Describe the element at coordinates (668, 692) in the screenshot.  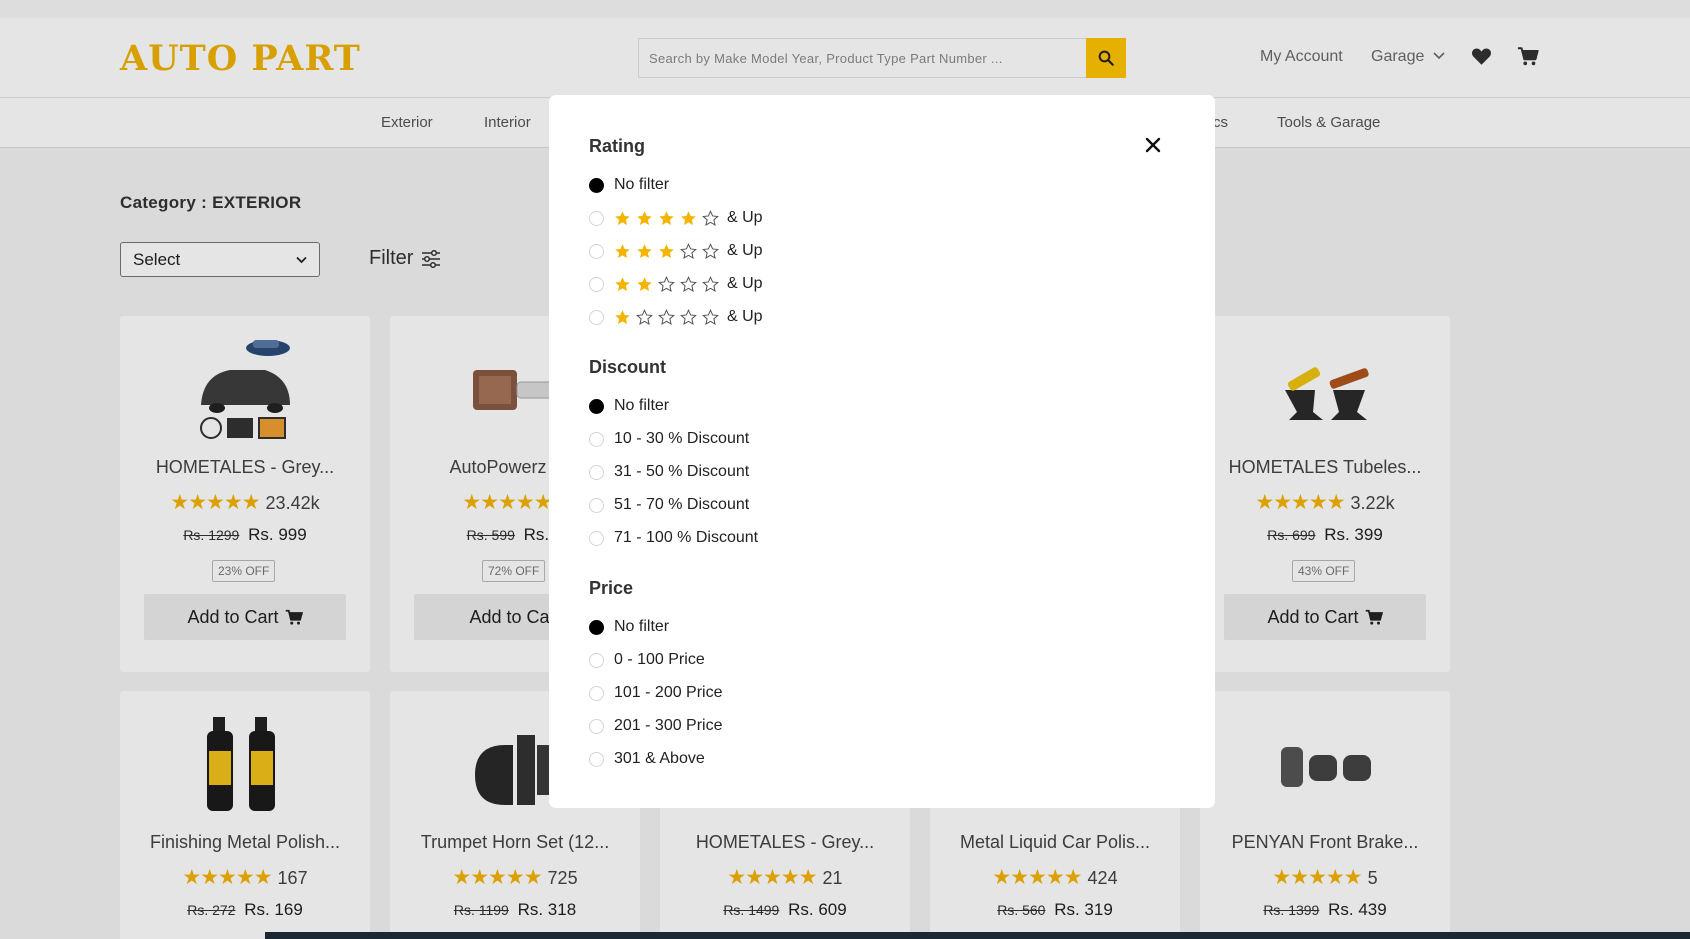
I see `option-label: 101 - 200 Price` at that location.